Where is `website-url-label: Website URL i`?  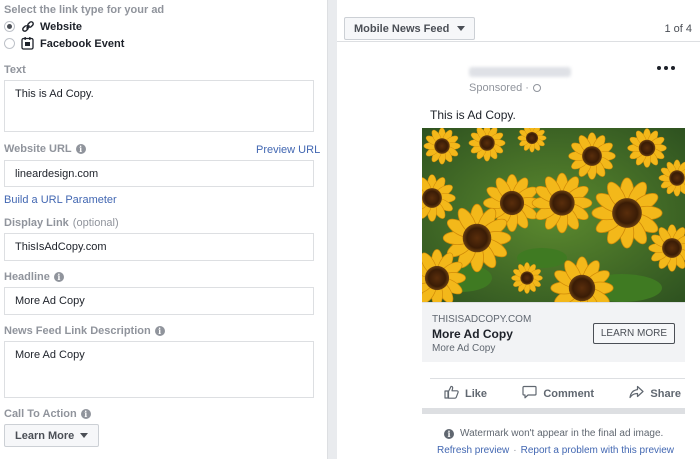 website-url-label: Website URL i is located at coordinates (45, 149).